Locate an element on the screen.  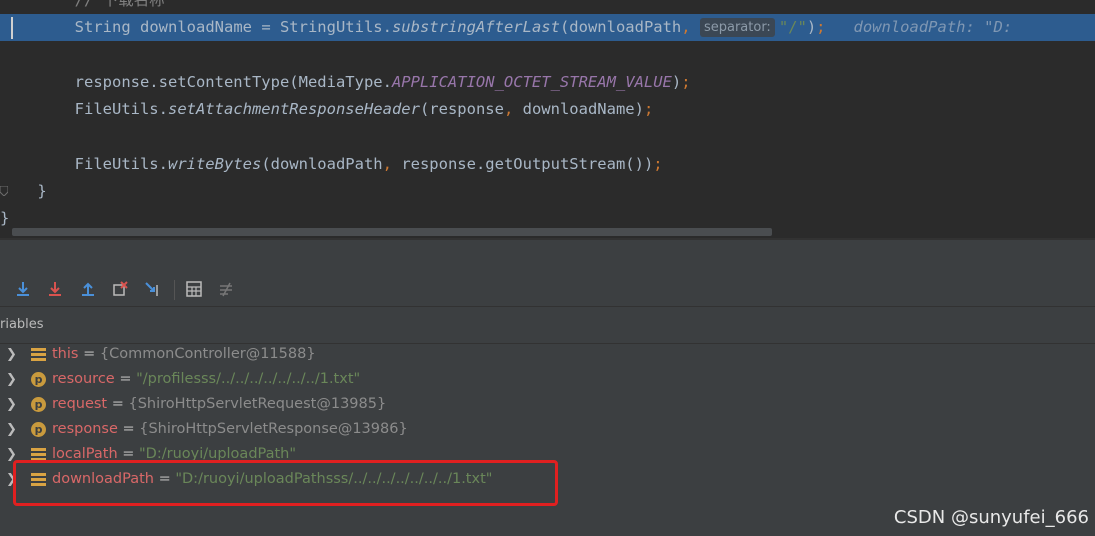
fold-marker-icon is located at coordinates (4, 191).